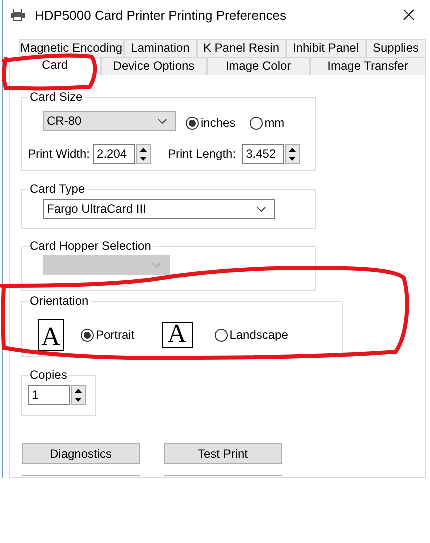 This screenshot has height=543, width=430. Describe the element at coordinates (160, 48) in the screenshot. I see `tab: Lamination` at that location.